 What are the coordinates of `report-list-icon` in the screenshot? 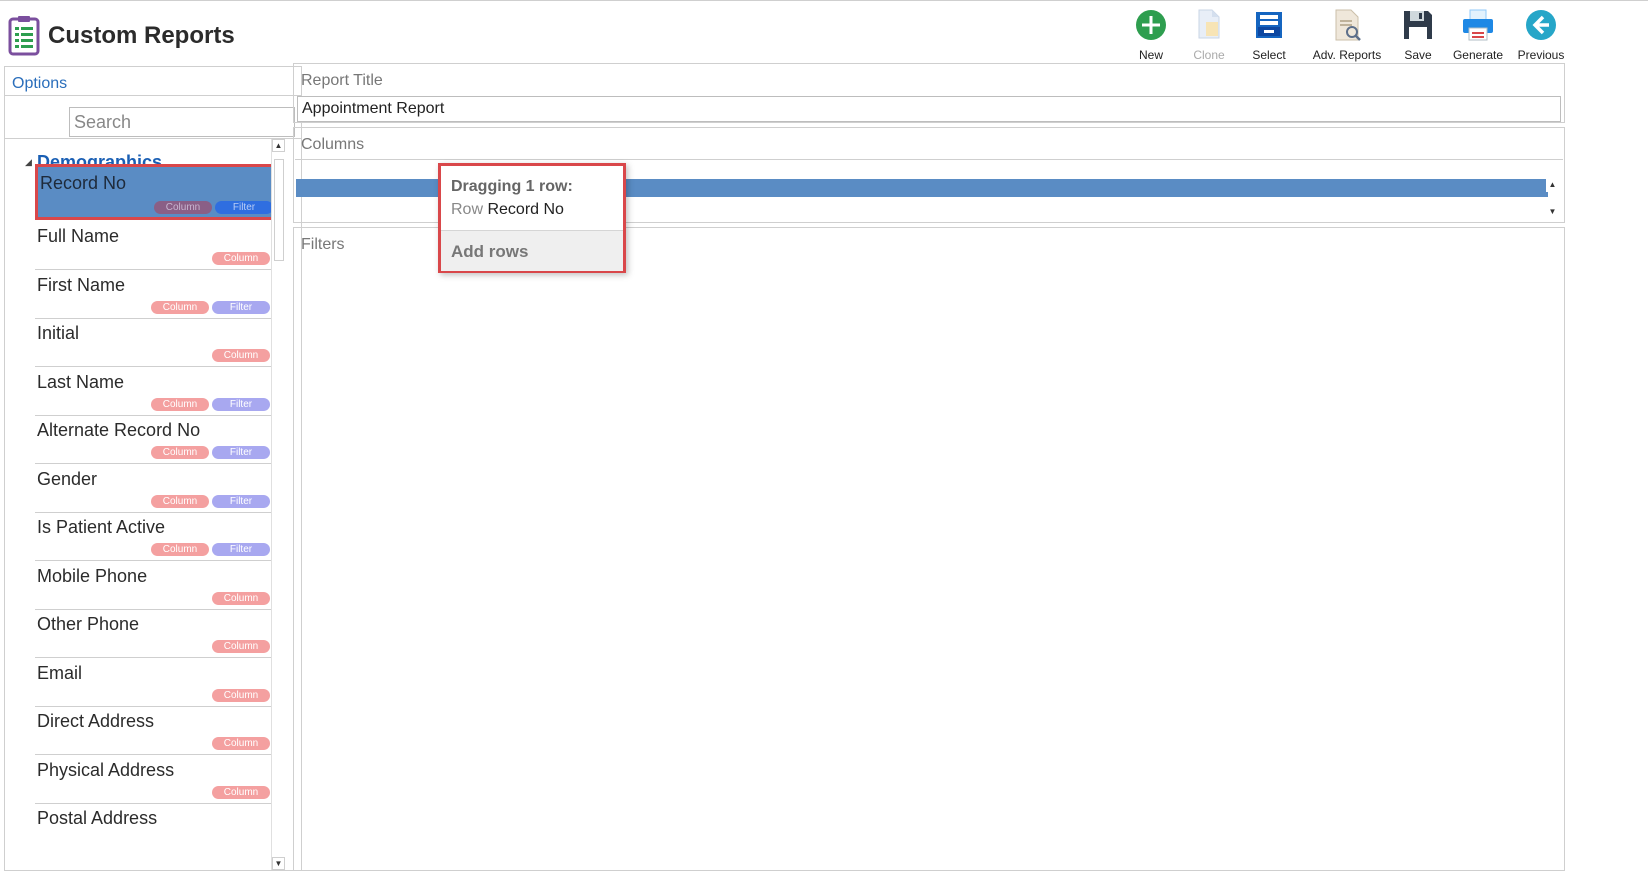 It's located at (24, 36).